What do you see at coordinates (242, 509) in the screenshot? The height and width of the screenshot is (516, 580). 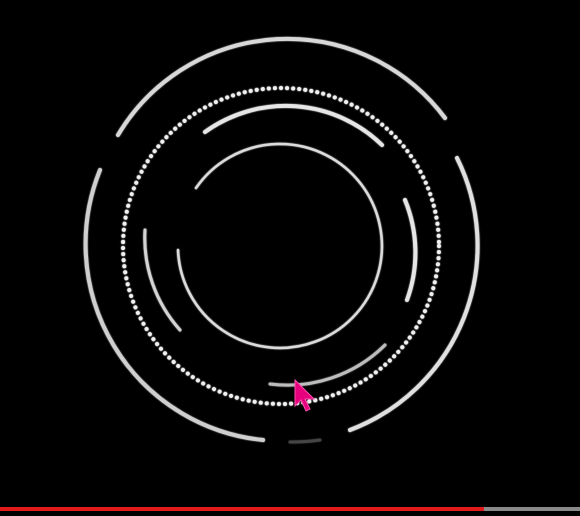 I see `progress-played` at bounding box center [242, 509].